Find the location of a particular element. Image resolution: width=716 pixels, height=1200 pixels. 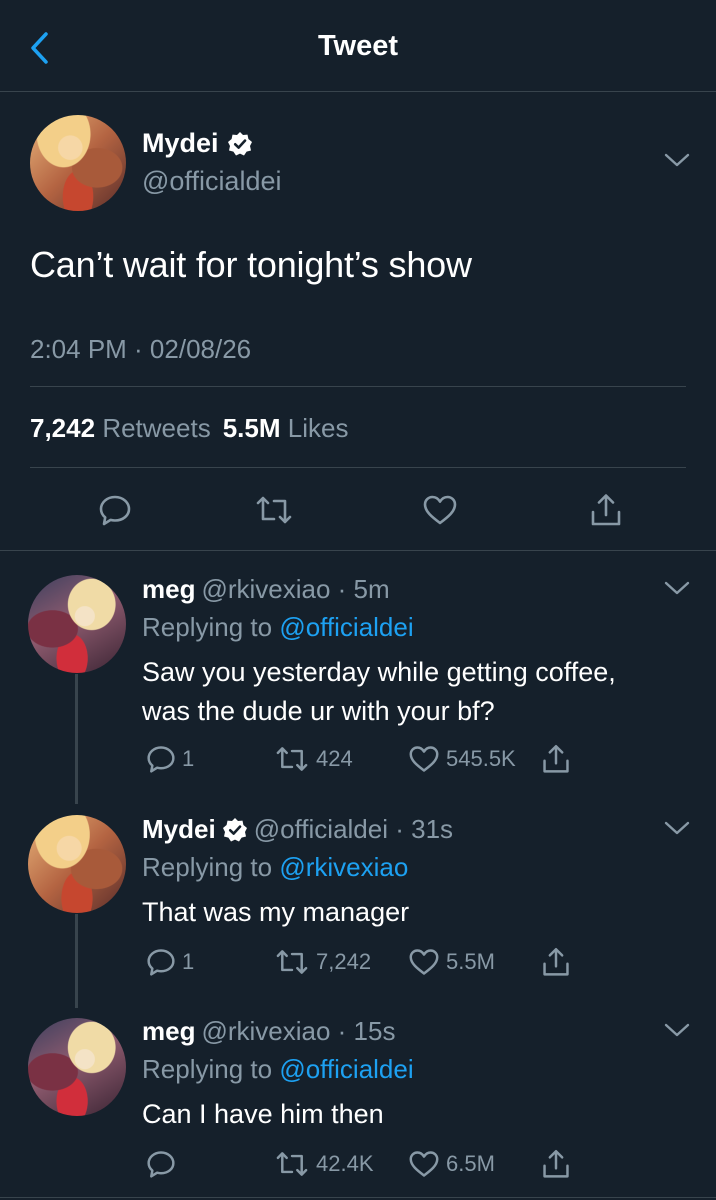

reply-text-line: That was my manager is located at coordinates (276, 912).